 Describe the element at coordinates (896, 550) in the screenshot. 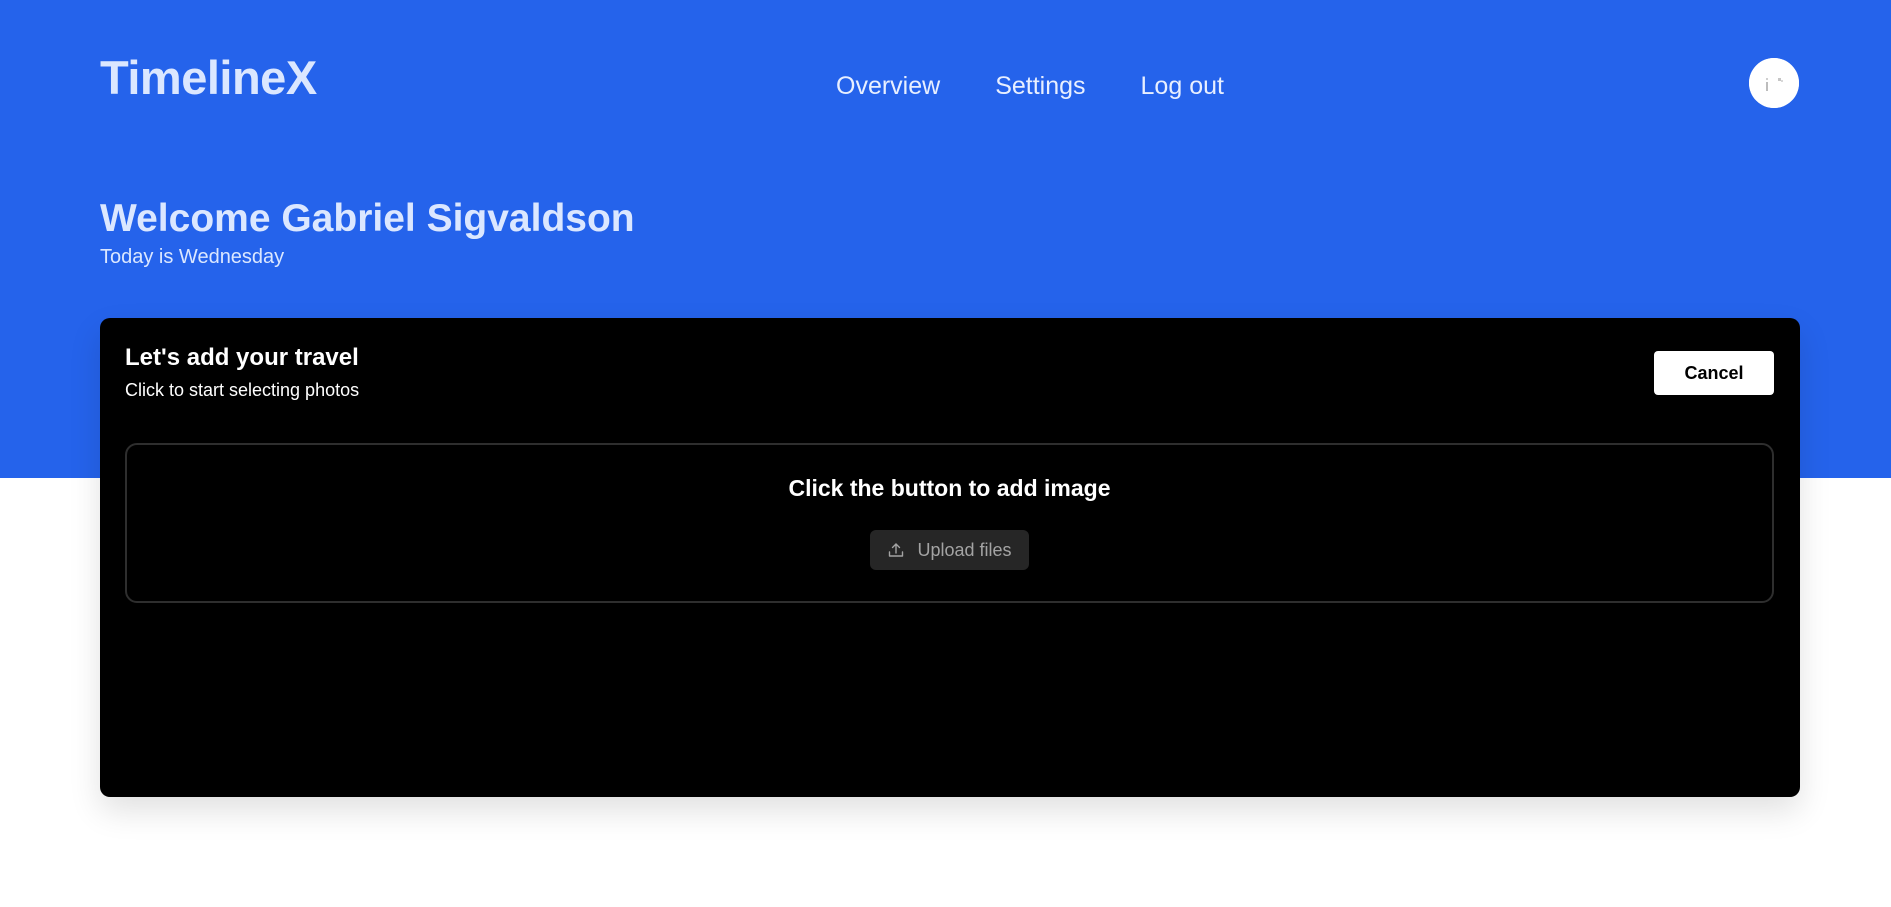

I see `upload-icon` at that location.